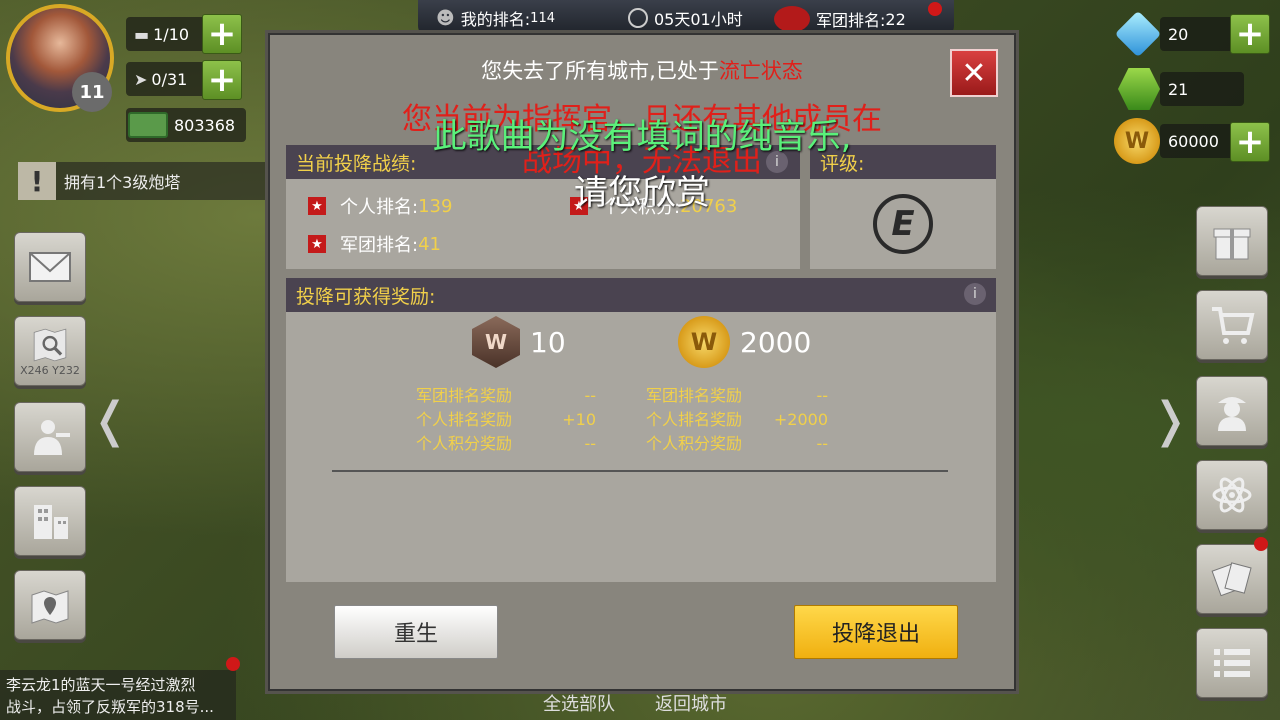  Describe the element at coordinates (445, 18) in the screenshot. I see `people-icon: ☻` at that location.